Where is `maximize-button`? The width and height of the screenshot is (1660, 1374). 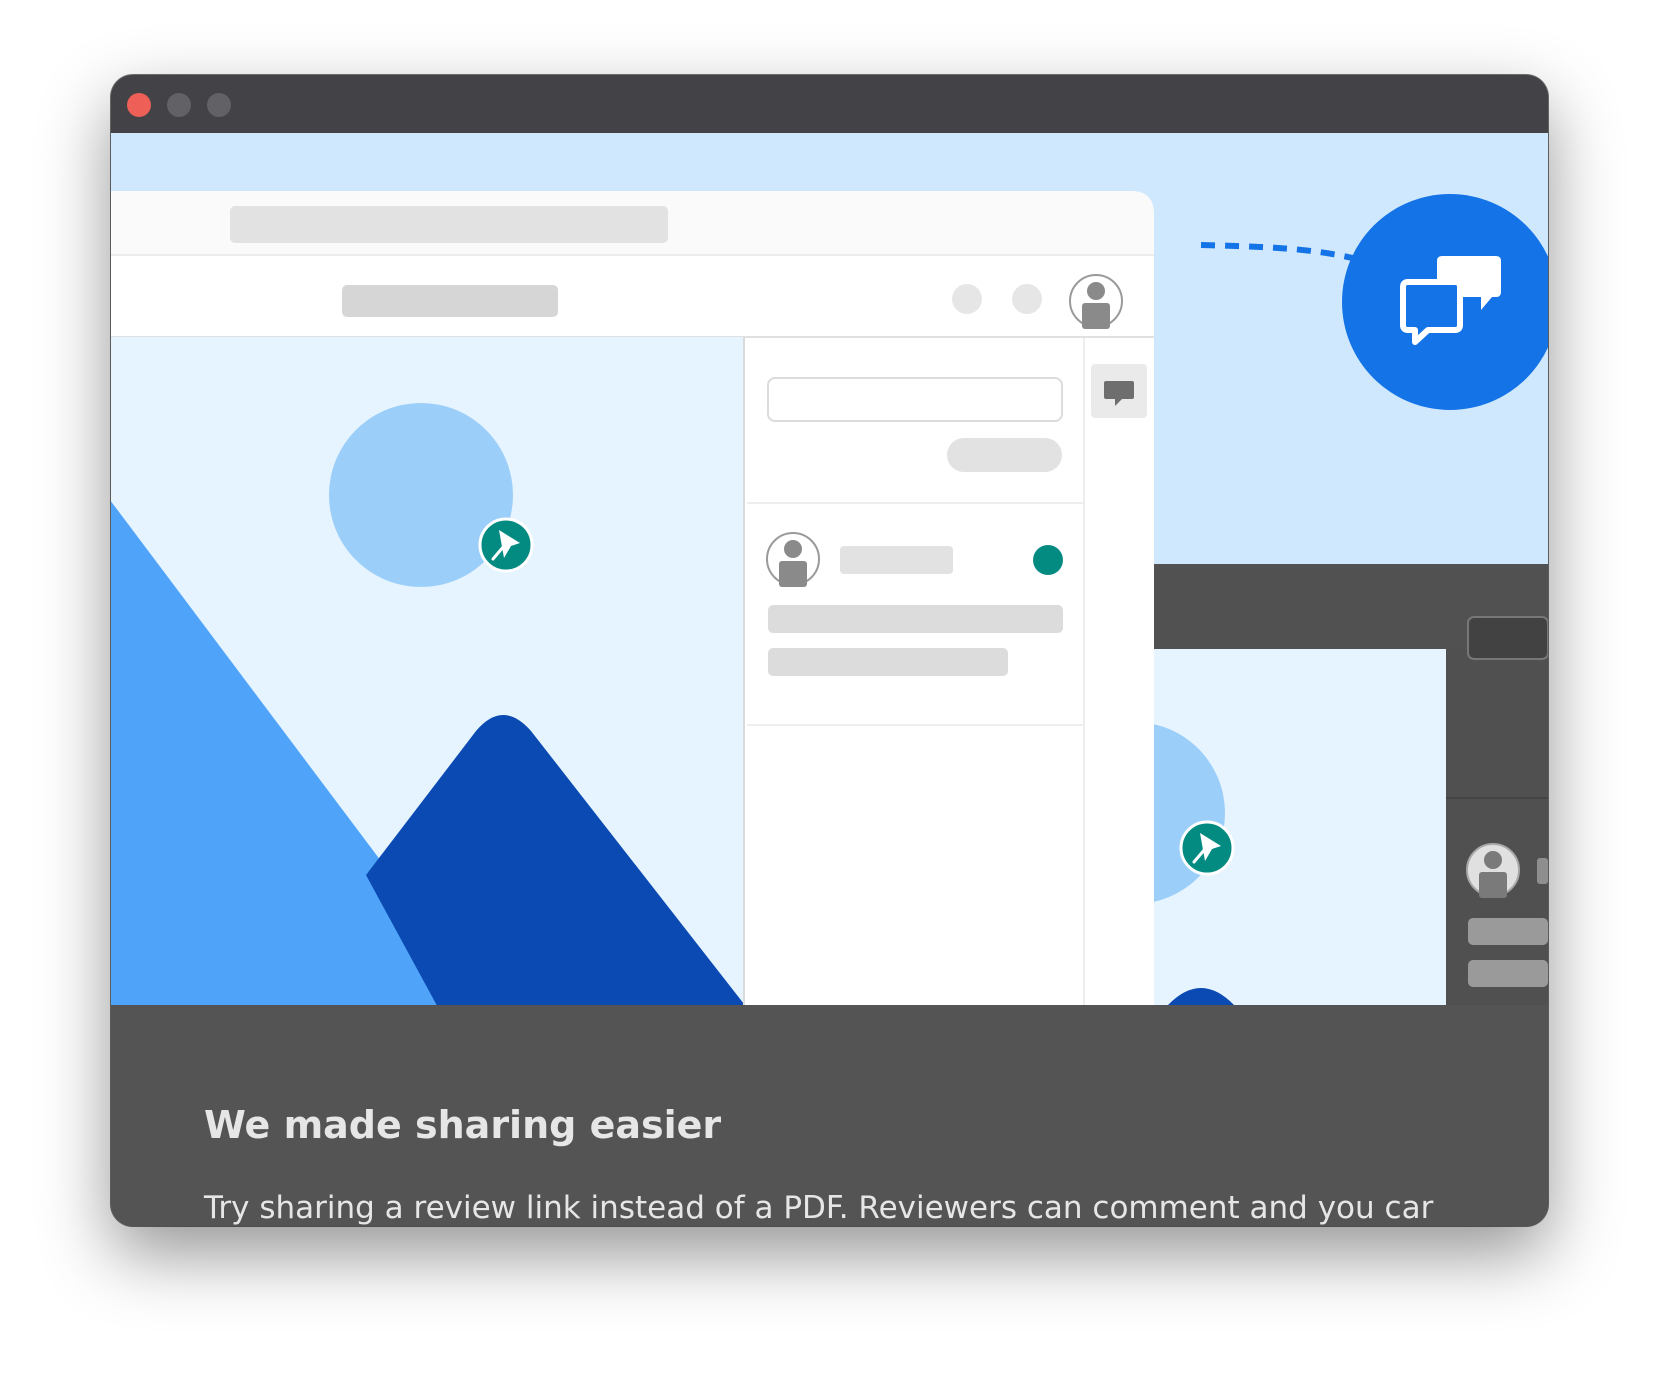 maximize-button is located at coordinates (219, 105).